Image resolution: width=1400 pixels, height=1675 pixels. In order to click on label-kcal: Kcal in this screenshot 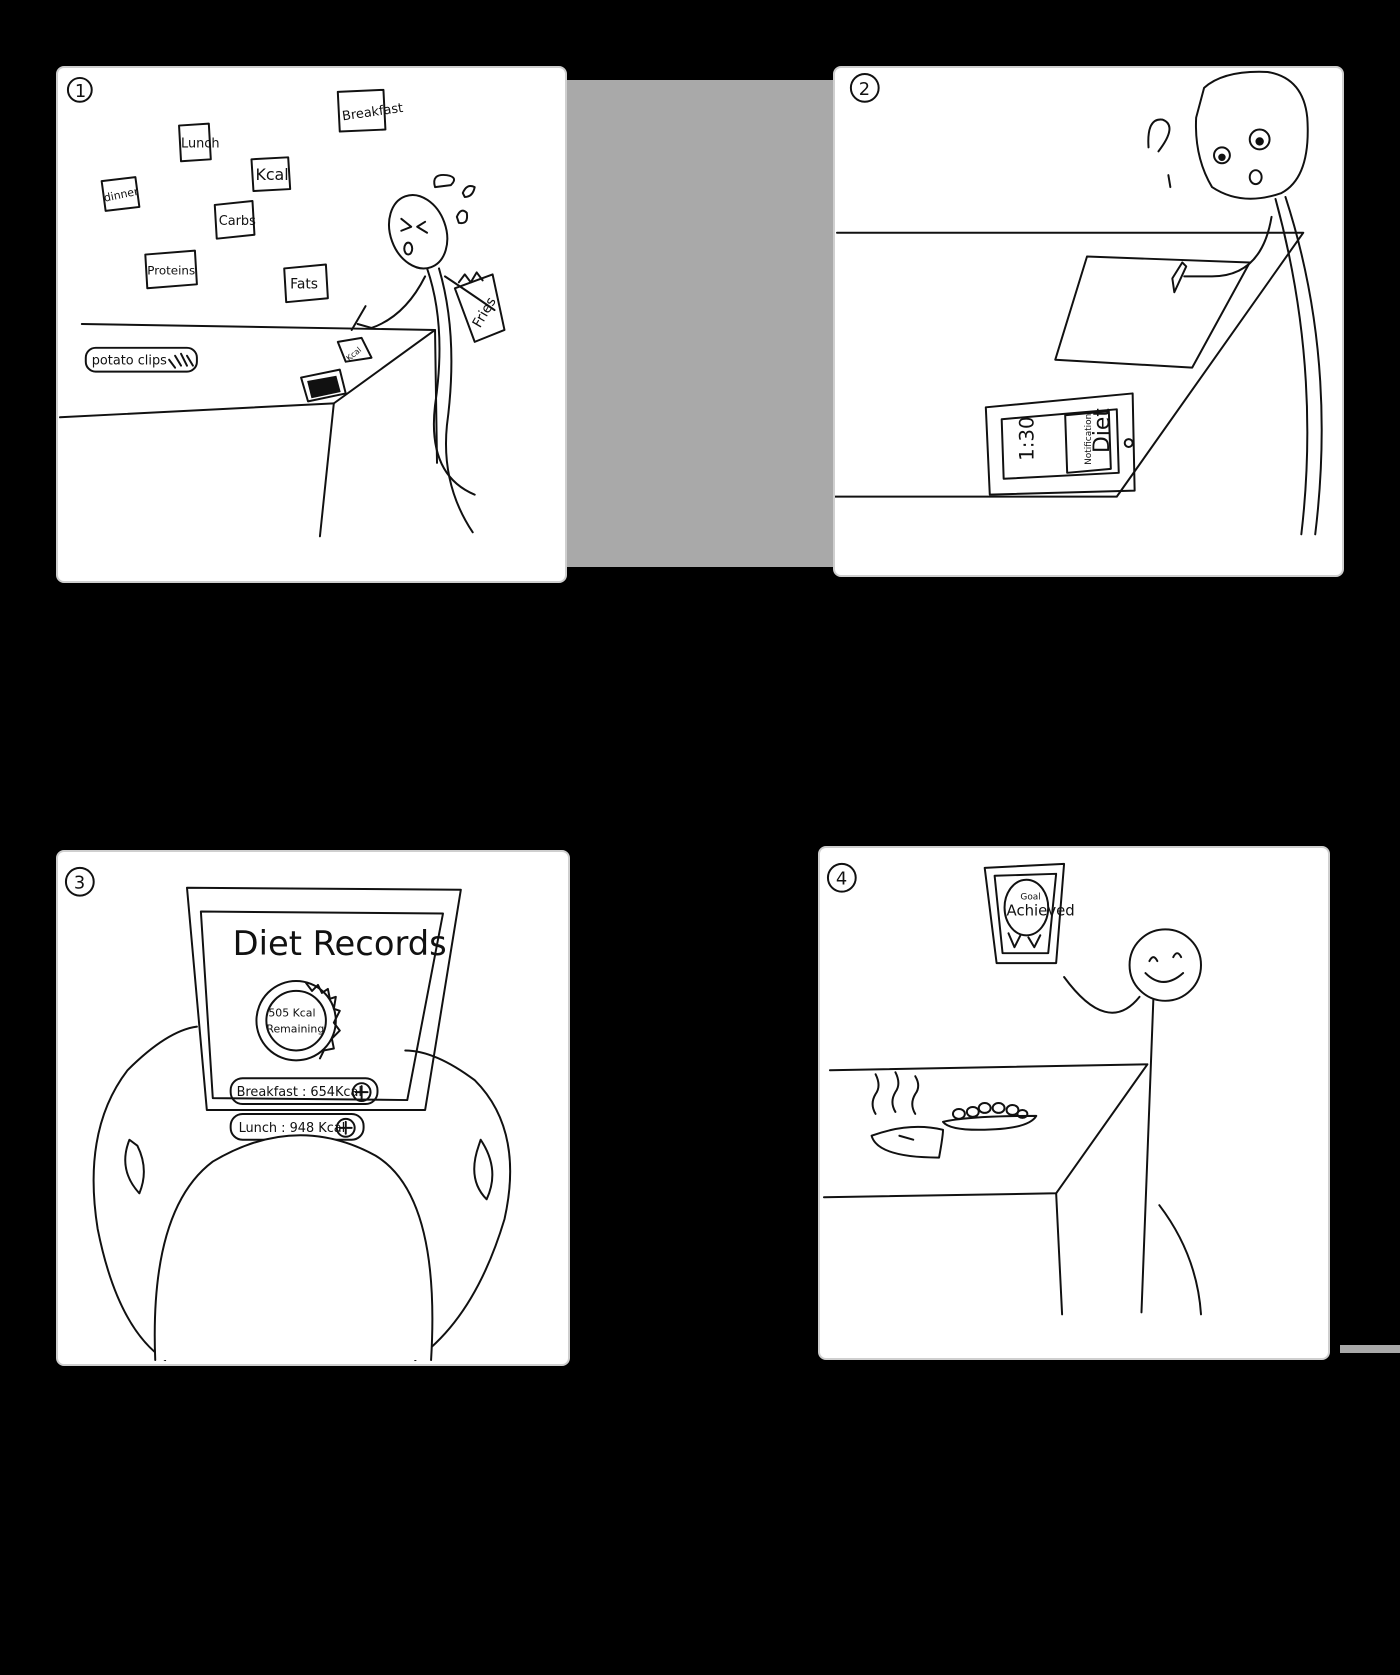, I will do `click(271, 174)`.